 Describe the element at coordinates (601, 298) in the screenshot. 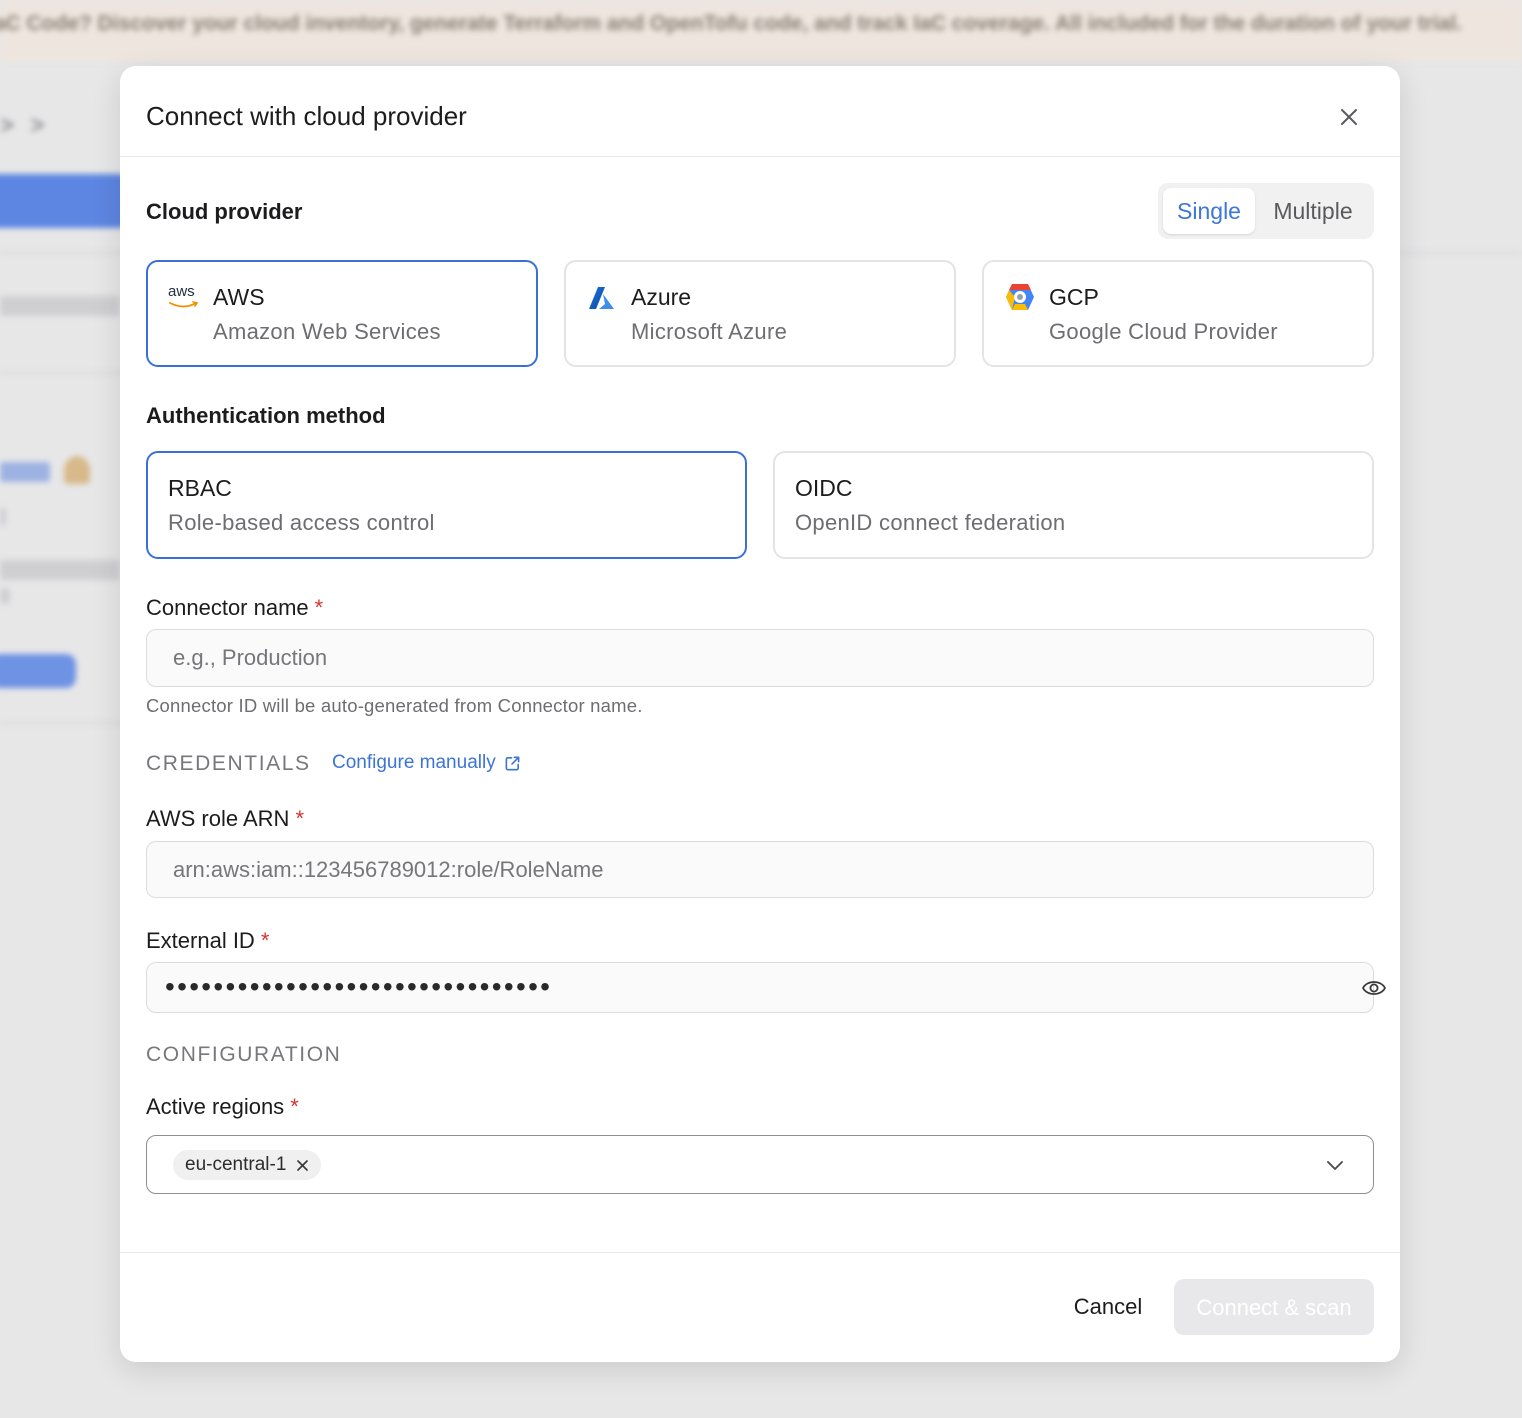

I see `azure-logo-icon` at that location.